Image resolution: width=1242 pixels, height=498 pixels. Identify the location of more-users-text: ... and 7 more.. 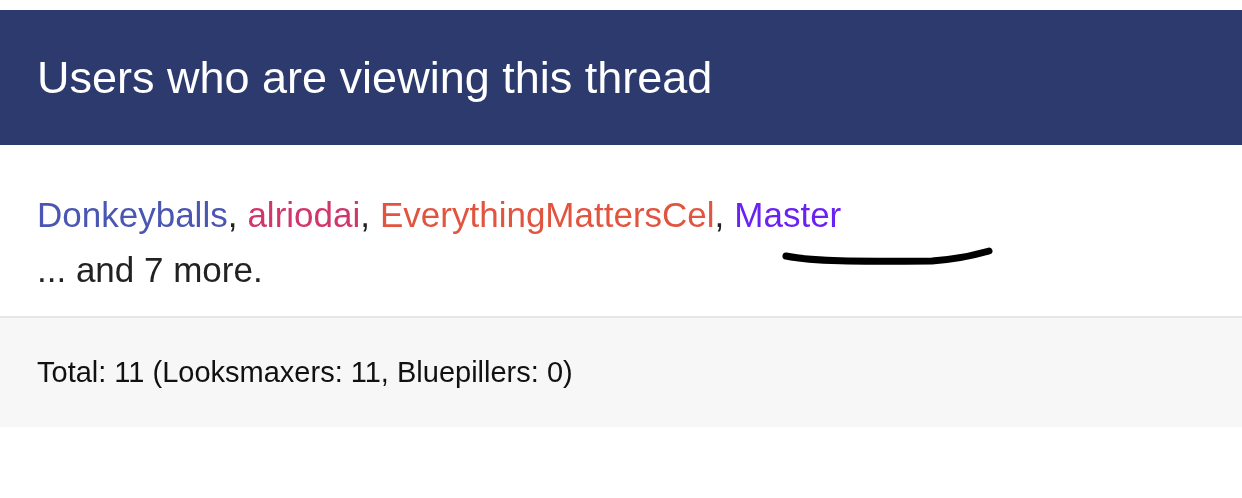
(150, 270).